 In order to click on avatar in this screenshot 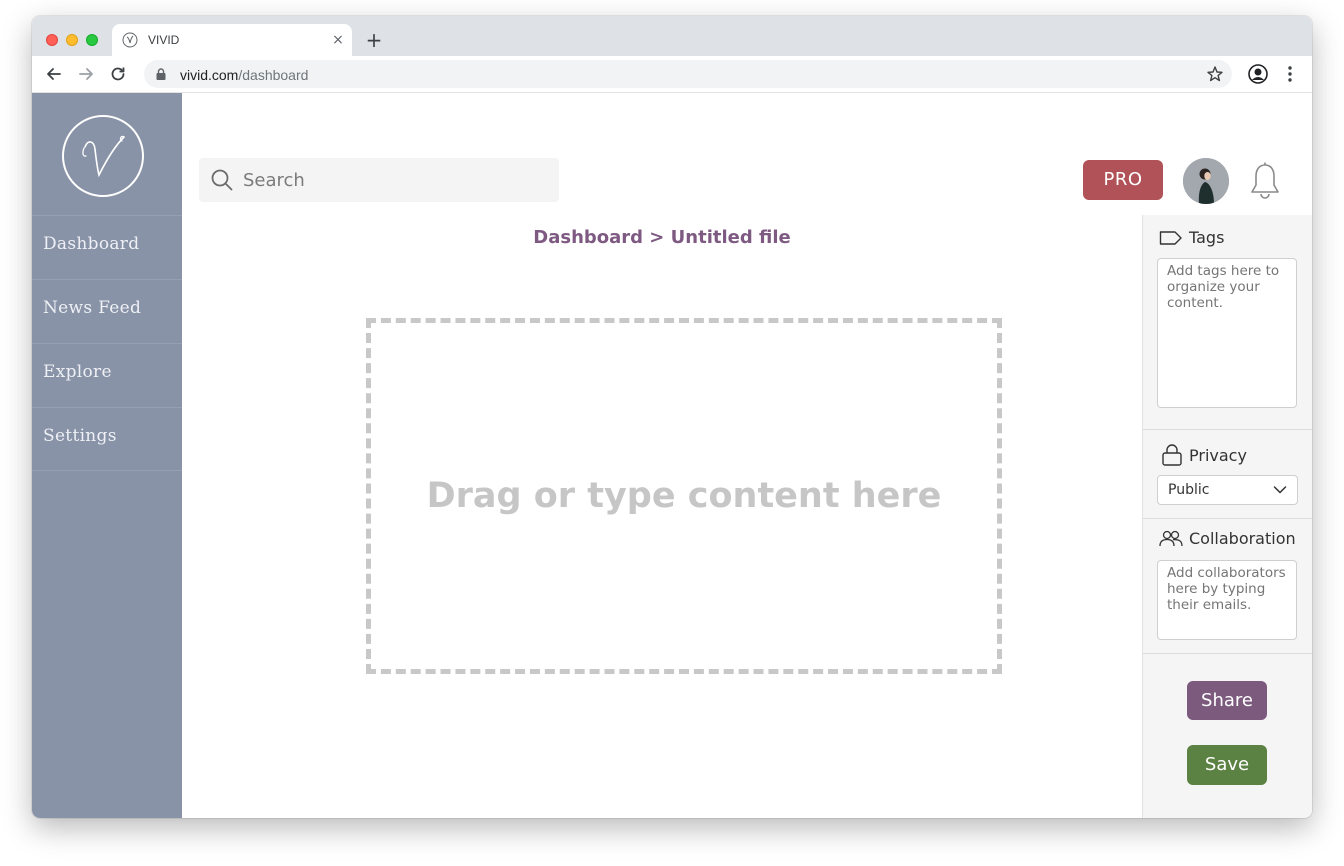, I will do `click(1206, 181)`.